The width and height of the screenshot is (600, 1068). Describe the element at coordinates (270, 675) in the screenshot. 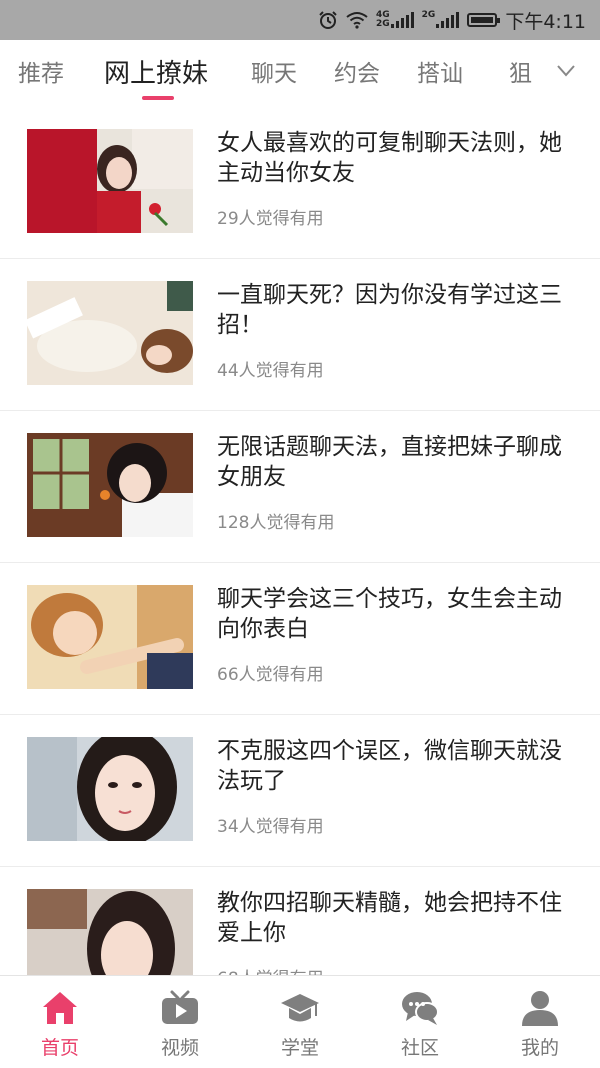

I see `article-likes: 66人觉得有用` at that location.